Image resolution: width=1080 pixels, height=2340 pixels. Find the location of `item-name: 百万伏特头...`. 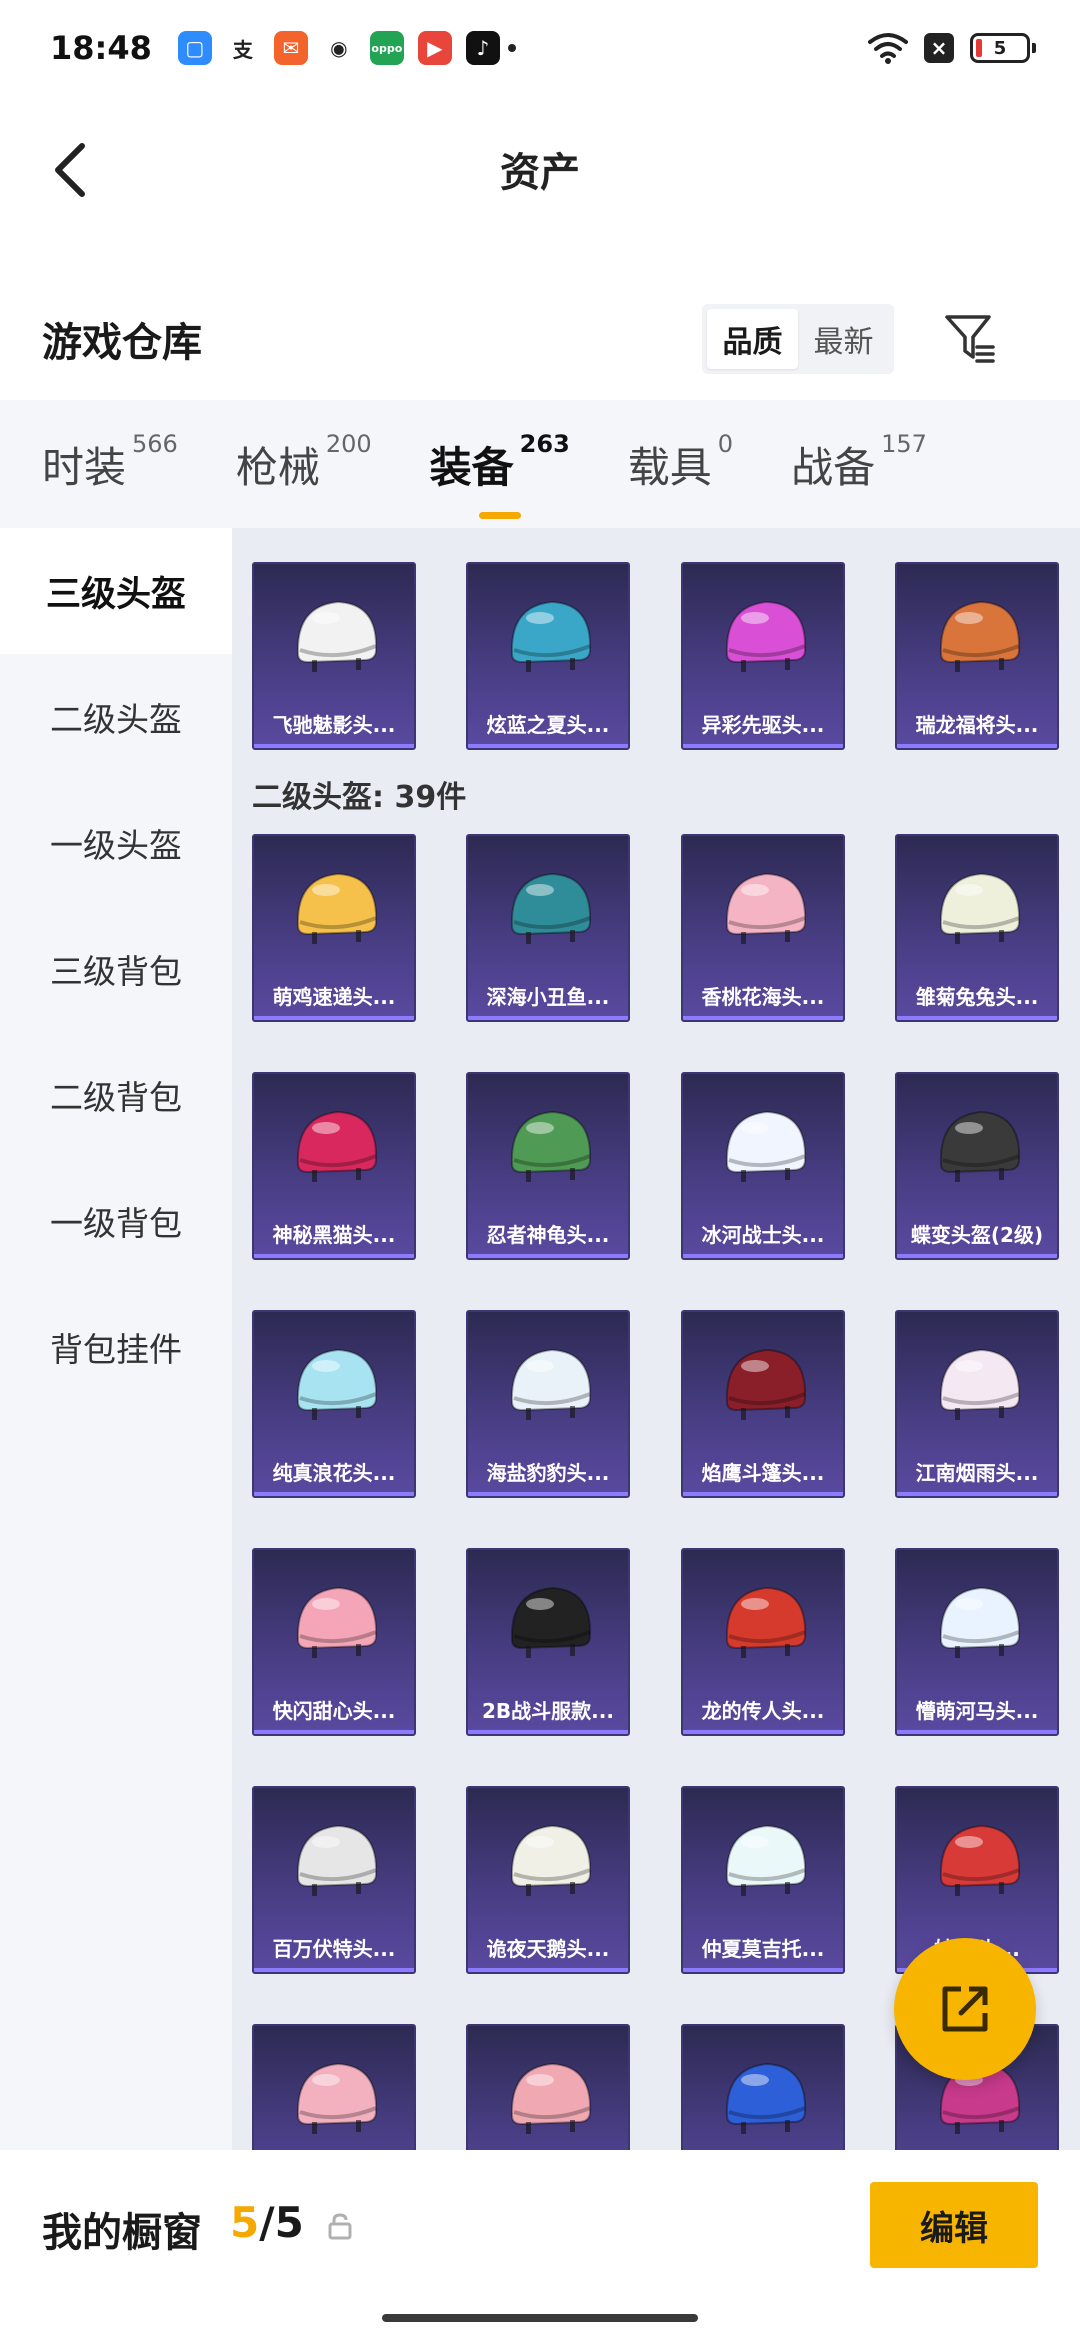

item-name: 百万伏特头... is located at coordinates (334, 1949).